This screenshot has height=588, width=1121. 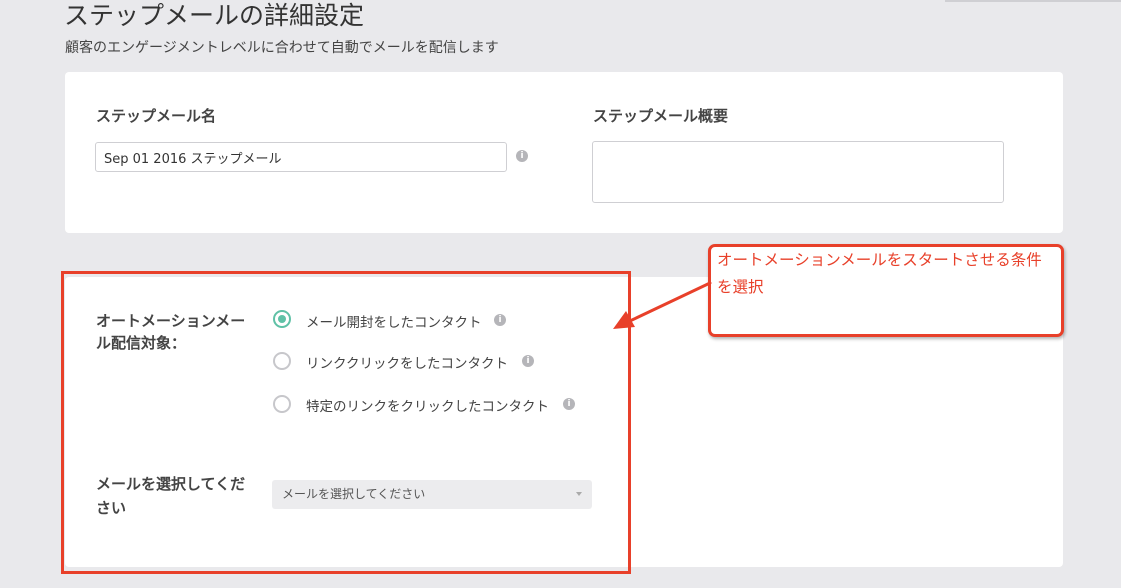 What do you see at coordinates (662, 305) in the screenshot?
I see `annotation-arrow-icon` at bounding box center [662, 305].